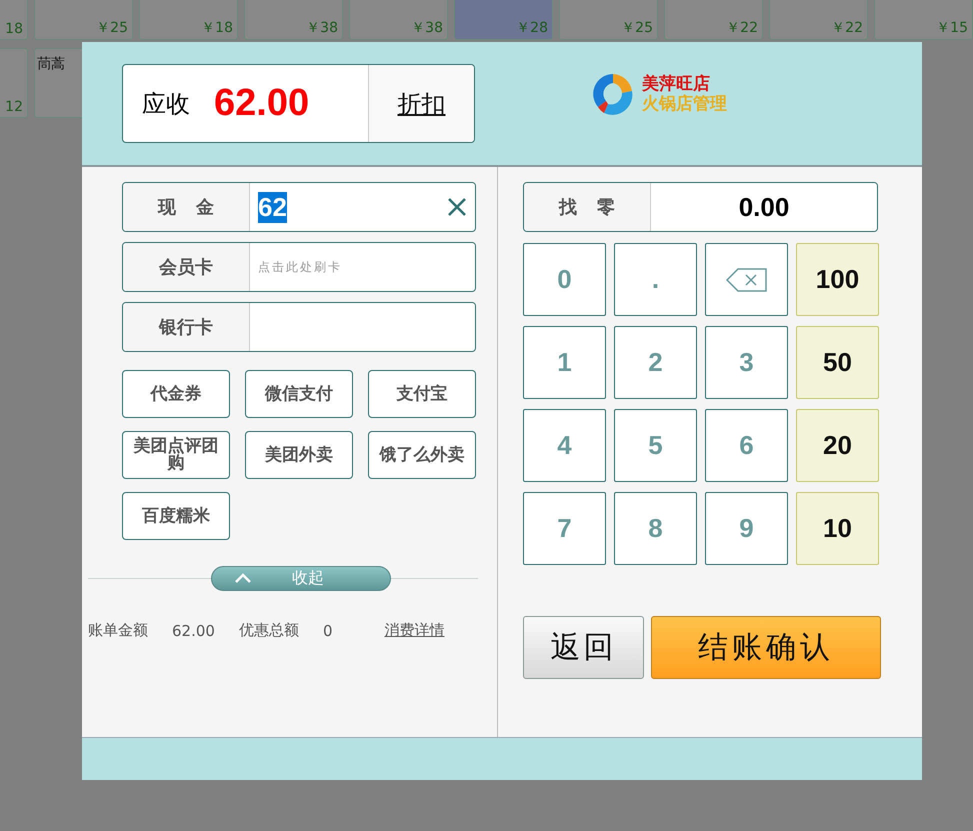  What do you see at coordinates (655, 528) in the screenshot?
I see `digit-key: 8` at bounding box center [655, 528].